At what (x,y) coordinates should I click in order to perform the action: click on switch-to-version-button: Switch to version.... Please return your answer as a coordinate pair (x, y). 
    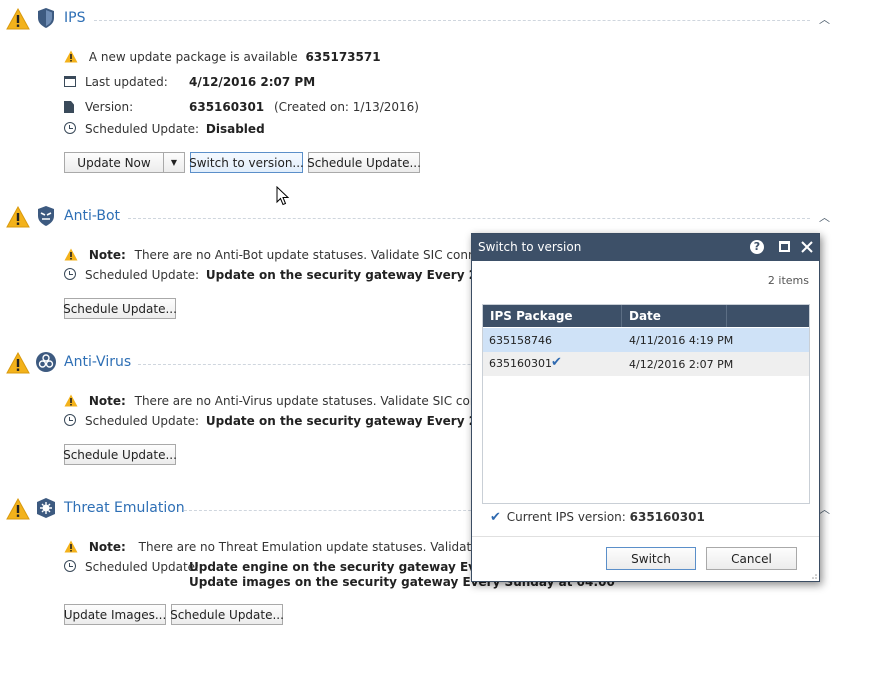
    Looking at the image, I should click on (246, 162).